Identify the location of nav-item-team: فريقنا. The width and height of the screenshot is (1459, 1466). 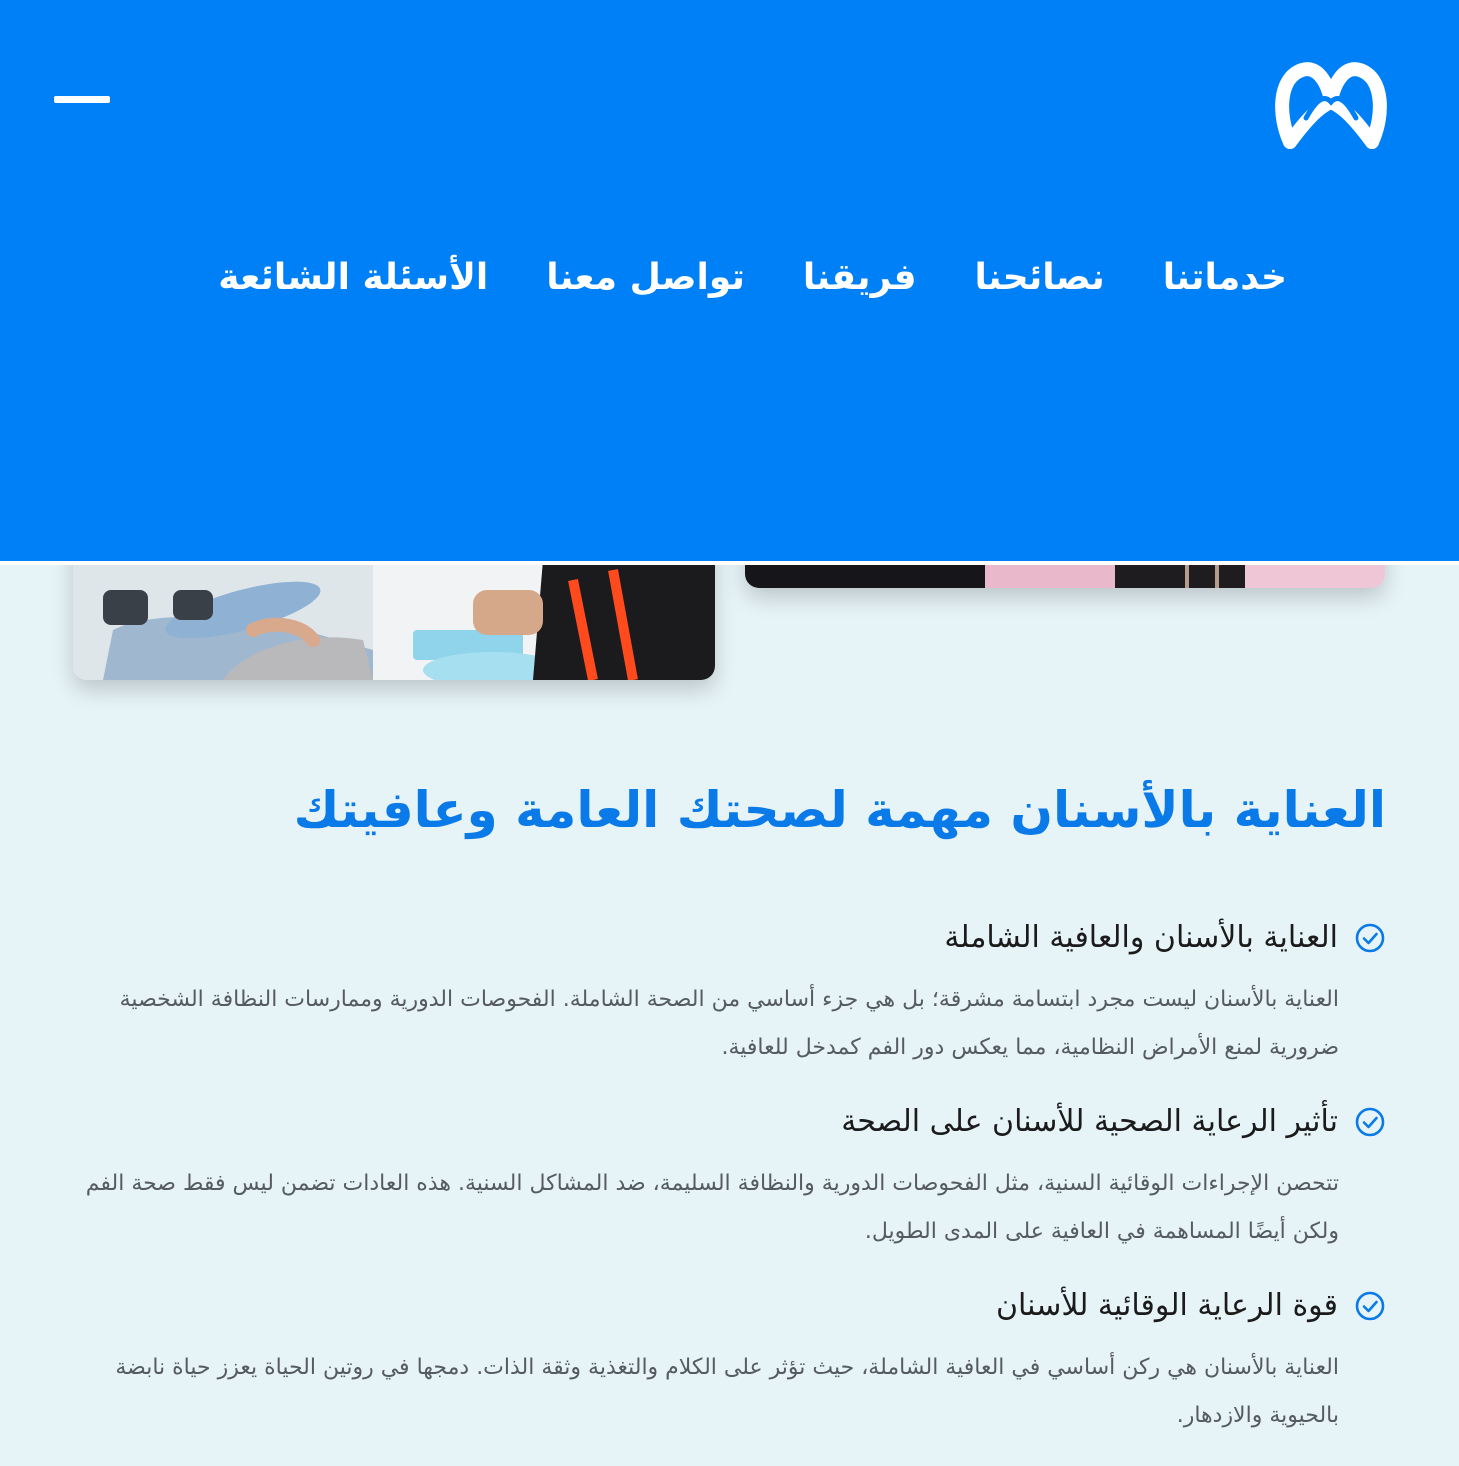
(860, 278).